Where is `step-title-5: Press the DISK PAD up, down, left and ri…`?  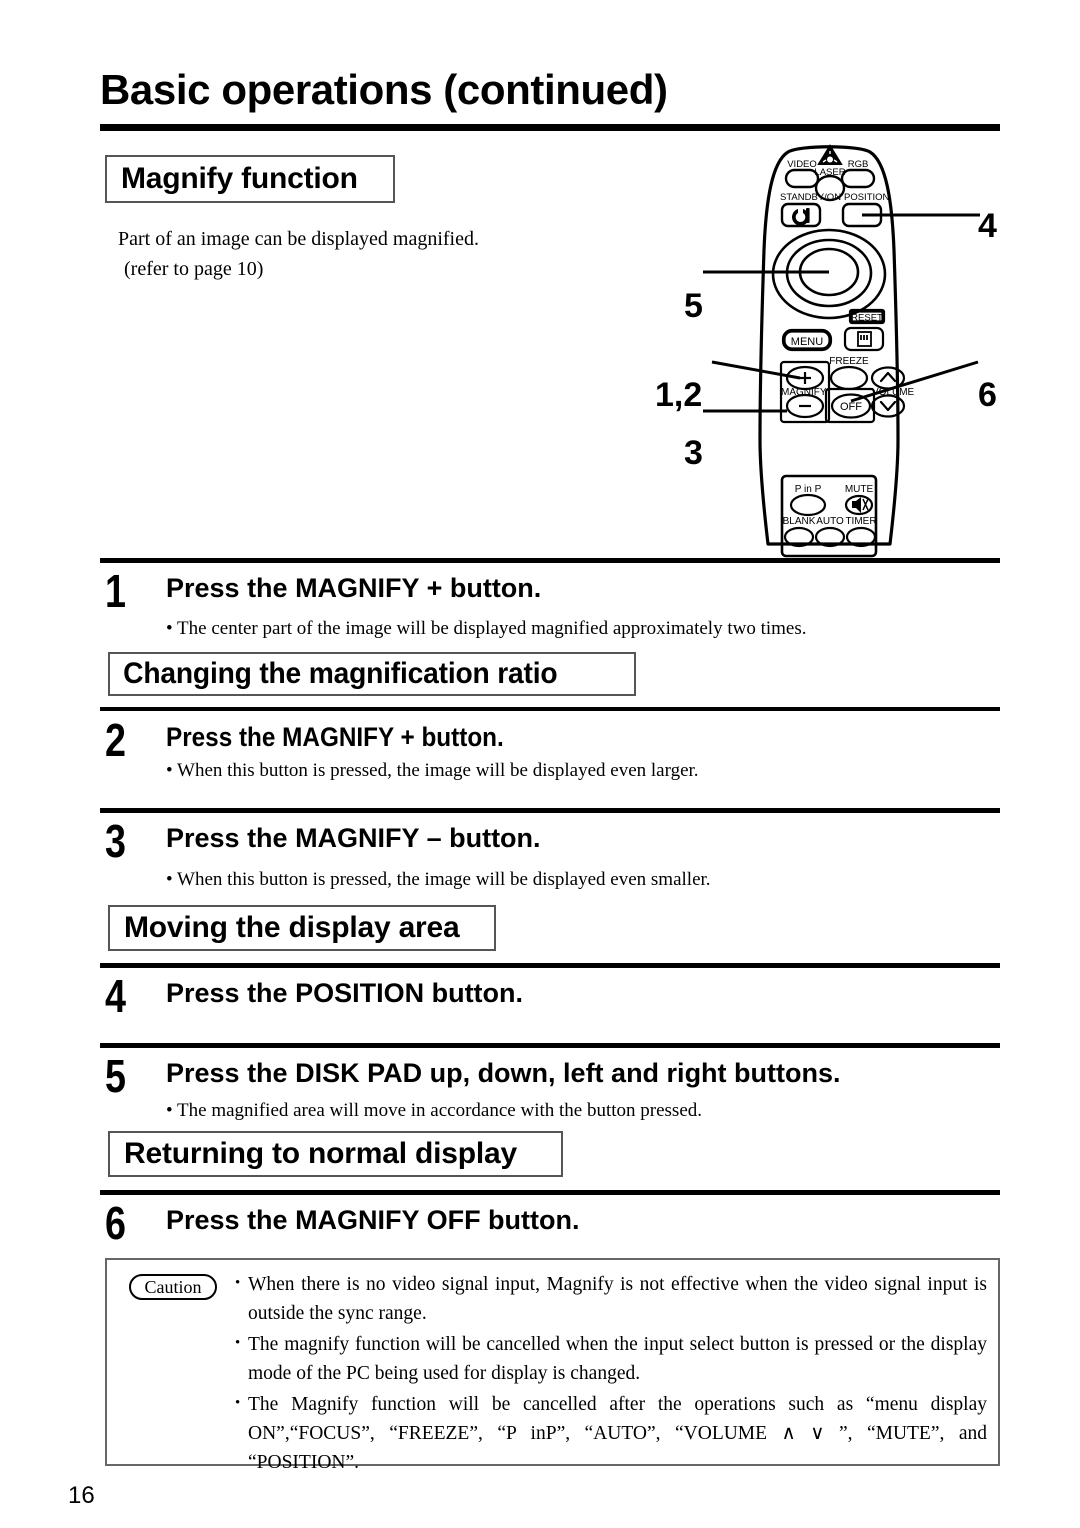
step-title-5: Press the DISK PAD up, down, left and ri… is located at coordinates (503, 1073).